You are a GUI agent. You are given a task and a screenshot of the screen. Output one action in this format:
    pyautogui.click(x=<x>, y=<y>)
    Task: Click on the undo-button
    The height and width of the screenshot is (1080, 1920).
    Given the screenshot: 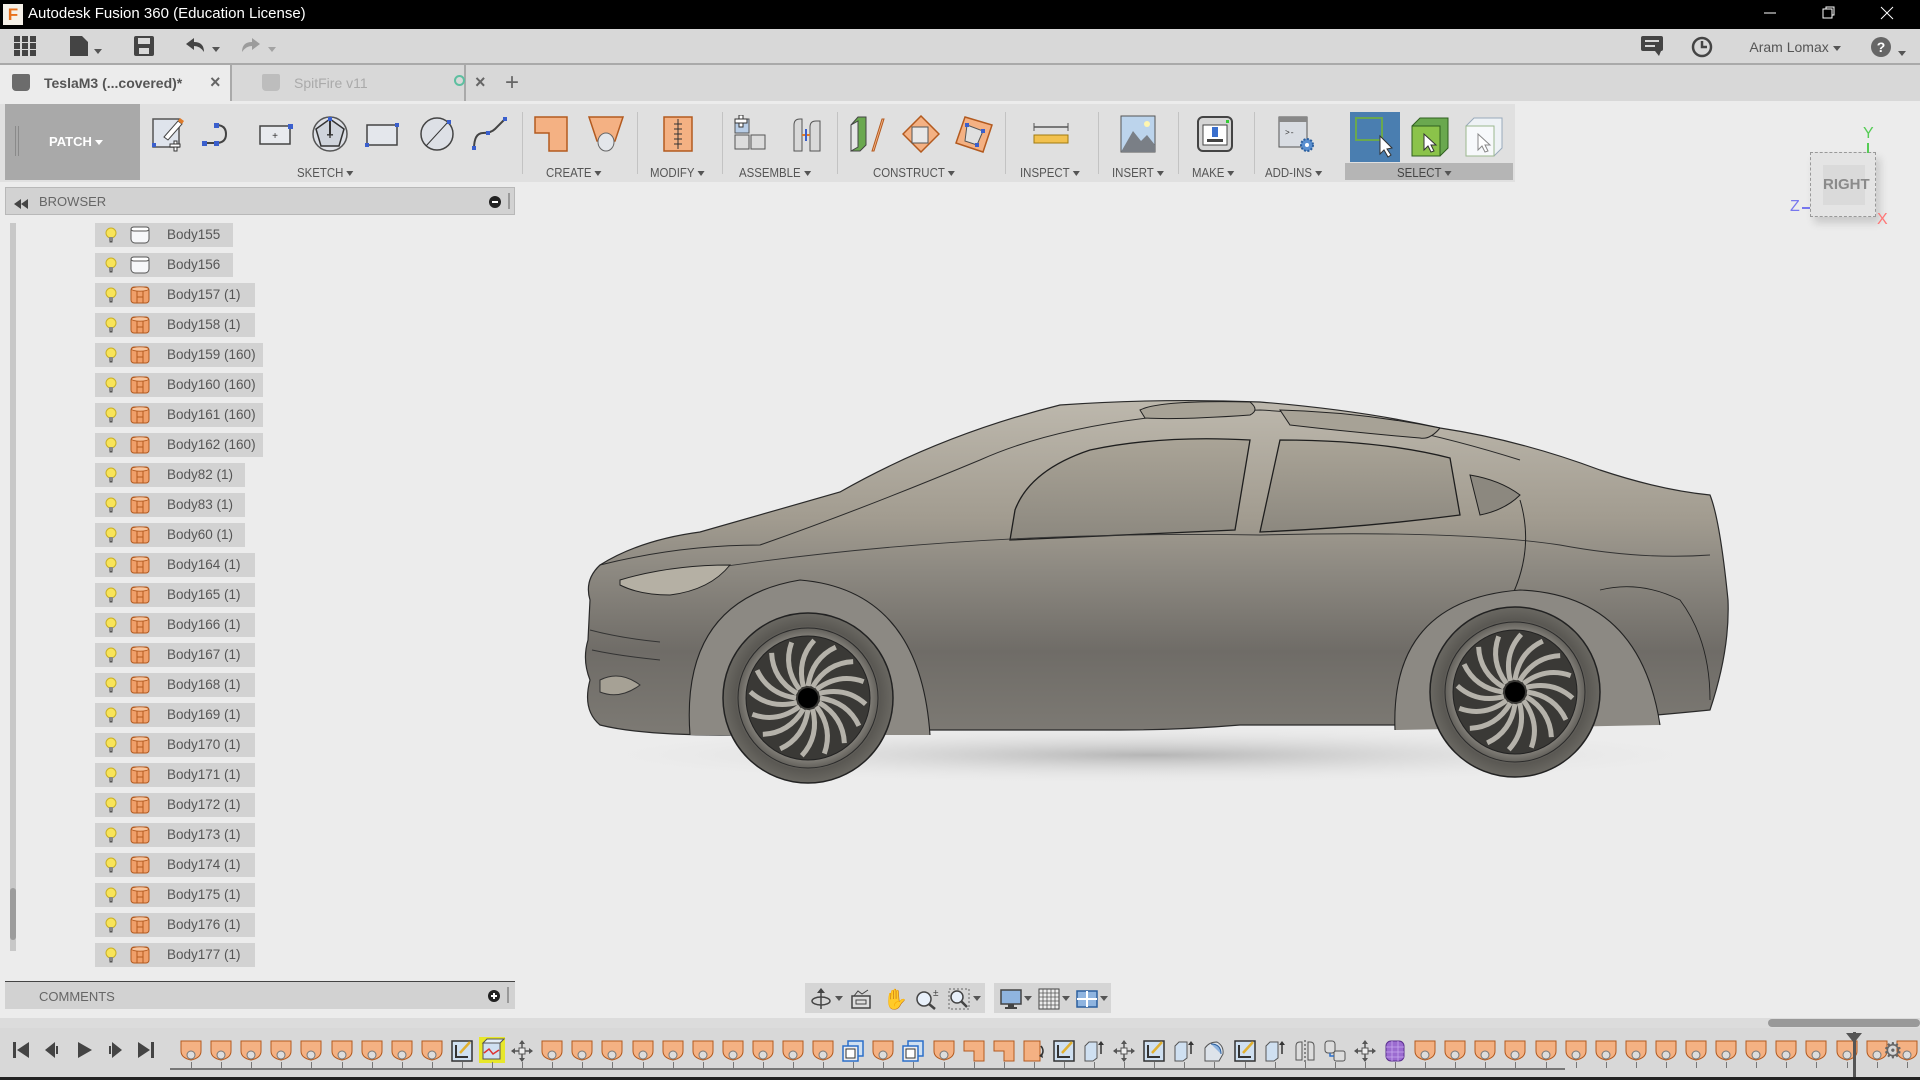 What is the action you would take?
    pyautogui.click(x=202, y=47)
    